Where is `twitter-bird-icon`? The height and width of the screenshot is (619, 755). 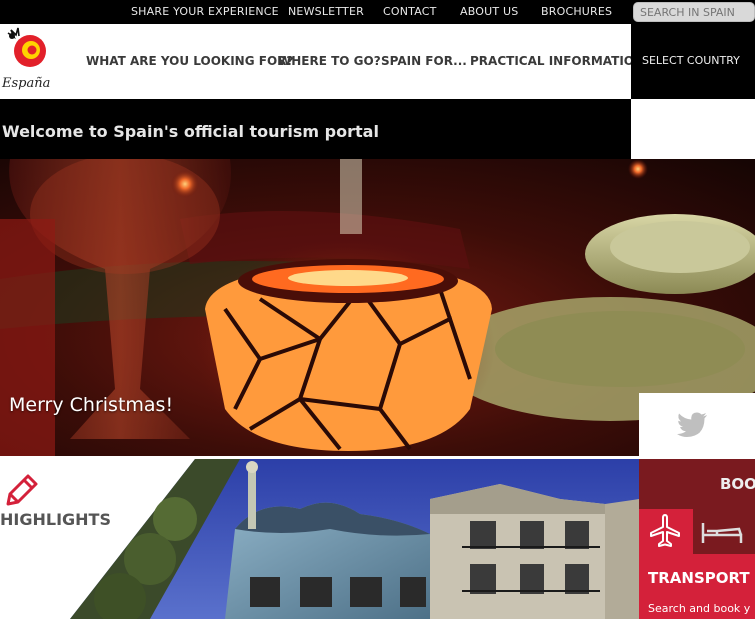
twitter-bird-icon is located at coordinates (692, 425).